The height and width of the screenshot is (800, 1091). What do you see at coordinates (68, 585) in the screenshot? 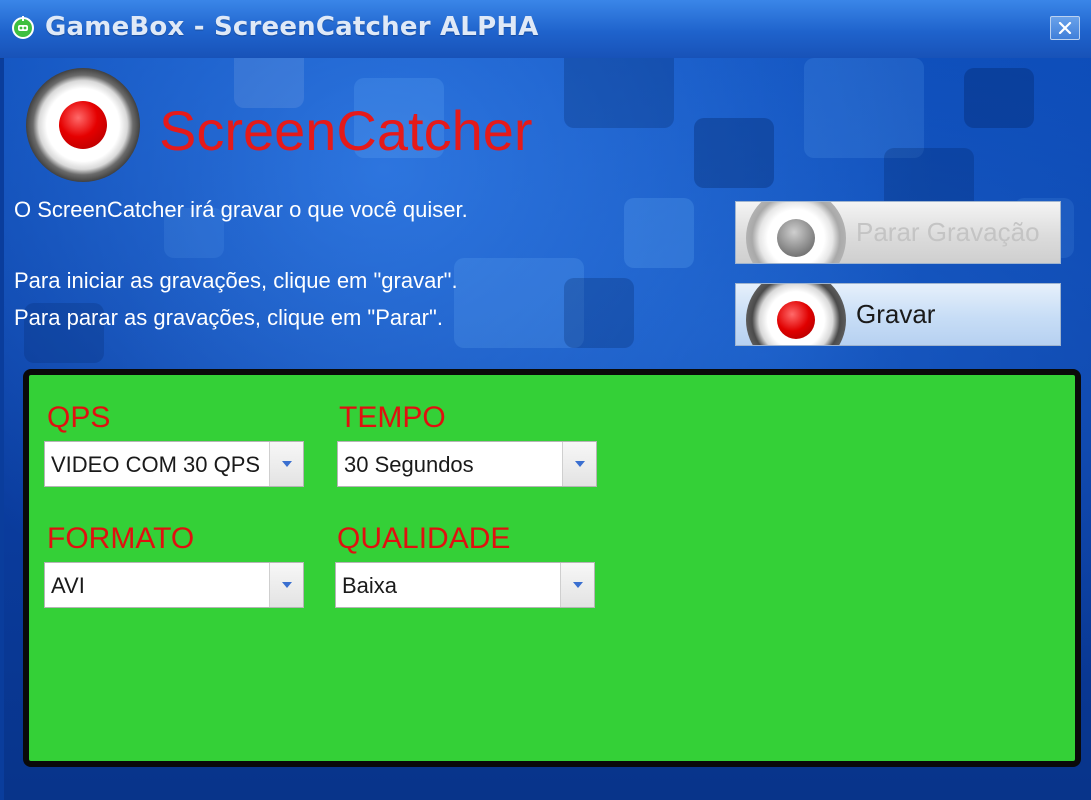
I see `formato-value: AVI` at bounding box center [68, 585].